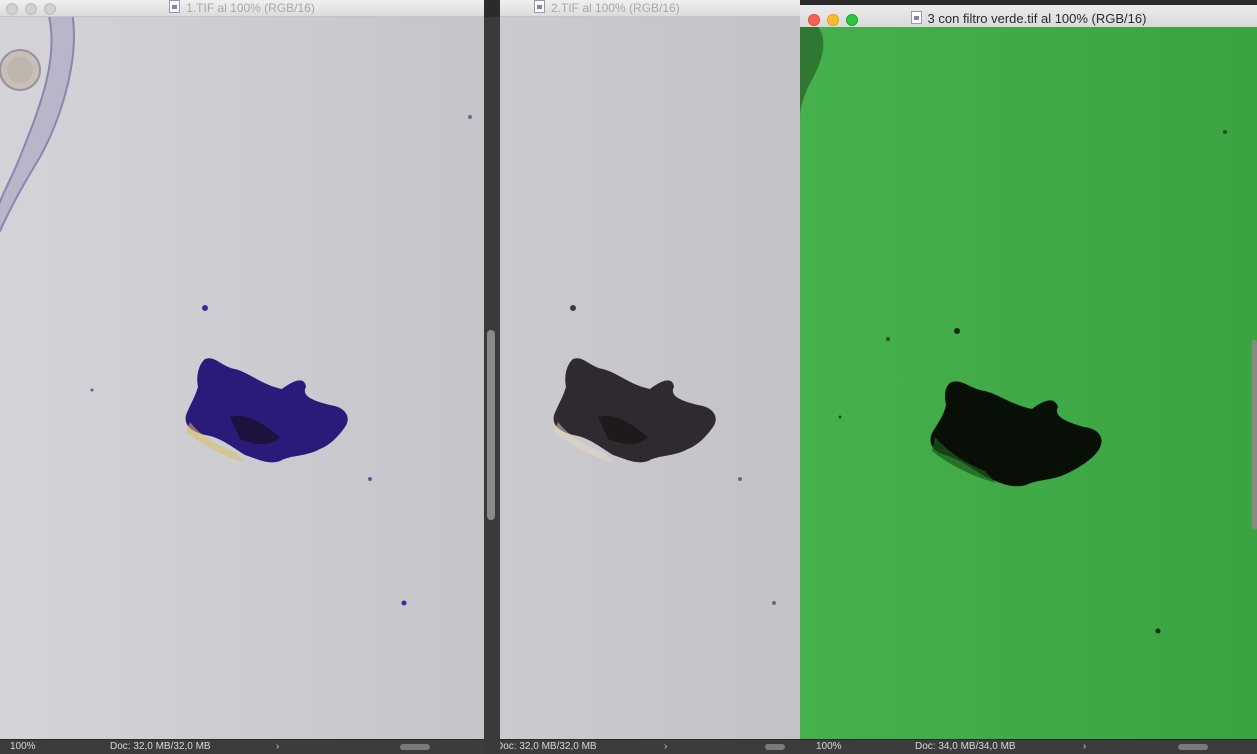 This screenshot has height=754, width=1257. Describe the element at coordinates (615, 8) in the screenshot. I see `window-2-title: 2.TIF al 100% (RGB/16)` at that location.